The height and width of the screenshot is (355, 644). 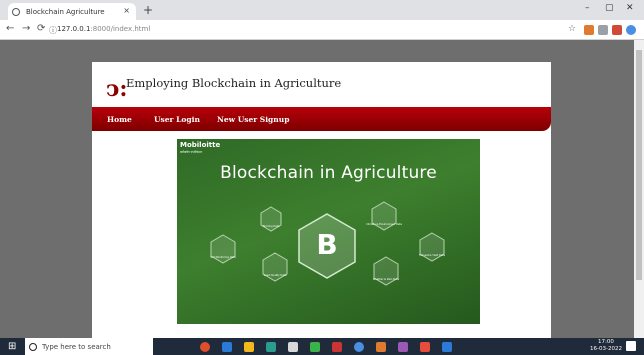 I want to click on site-info-icon: ⓘ, so click(x=53, y=30).